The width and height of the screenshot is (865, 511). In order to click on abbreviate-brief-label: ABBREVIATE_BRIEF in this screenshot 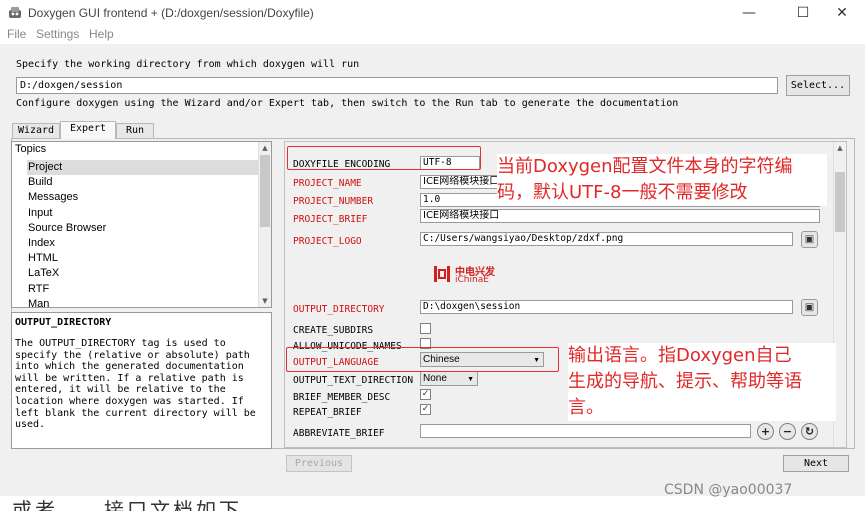, I will do `click(339, 433)`.